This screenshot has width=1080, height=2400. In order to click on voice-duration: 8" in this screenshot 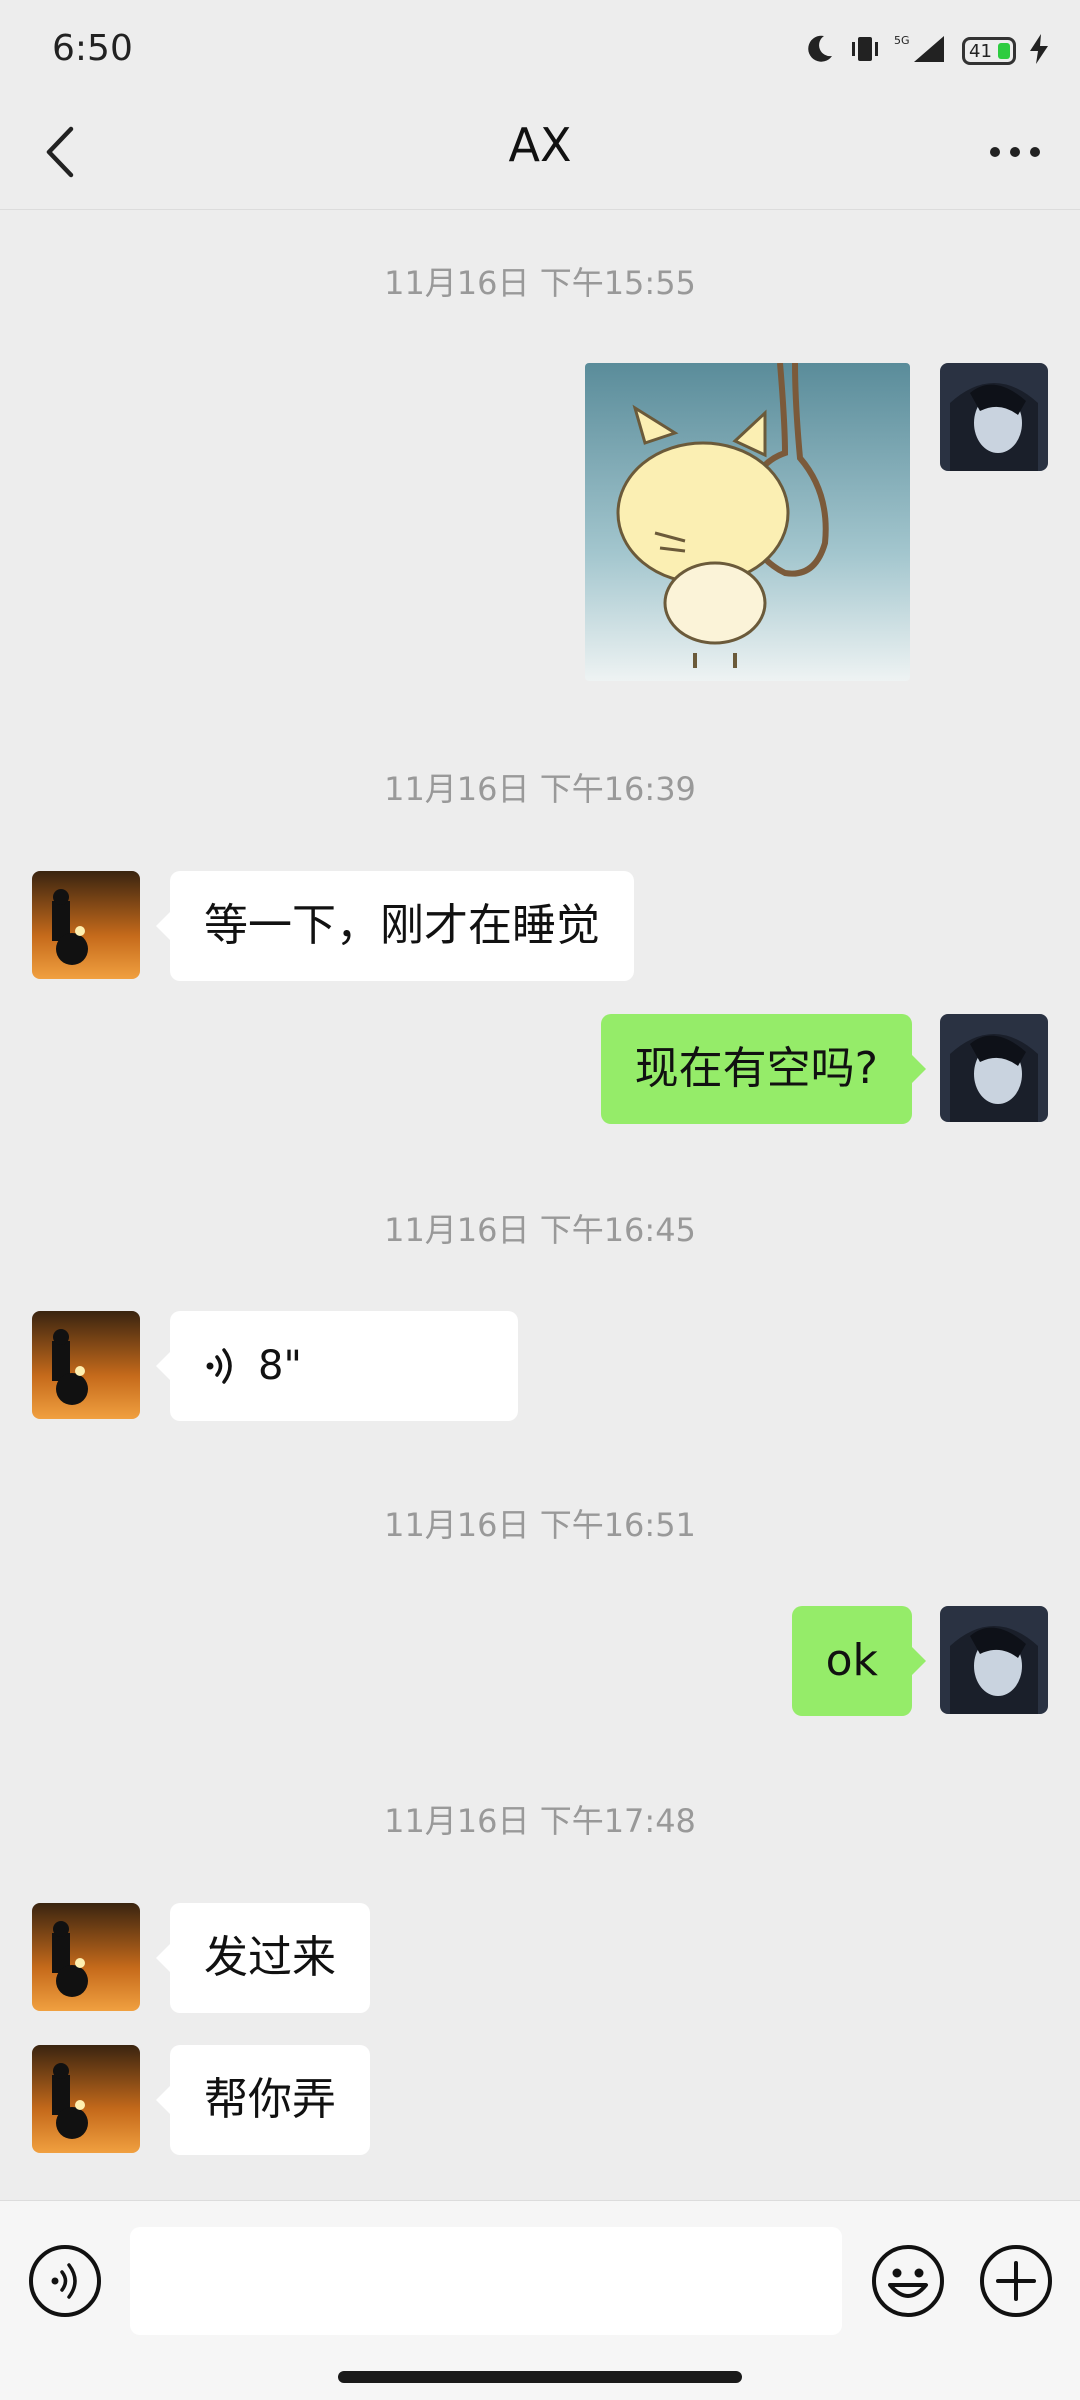, I will do `click(280, 1366)`.